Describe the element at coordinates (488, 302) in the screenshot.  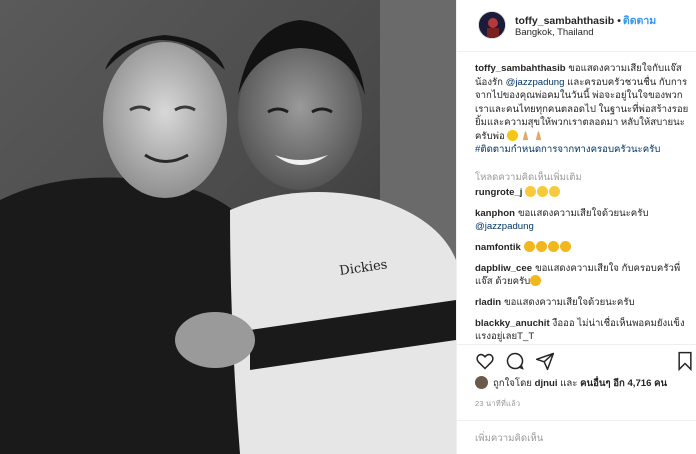
I see `comment-username: rladin` at that location.